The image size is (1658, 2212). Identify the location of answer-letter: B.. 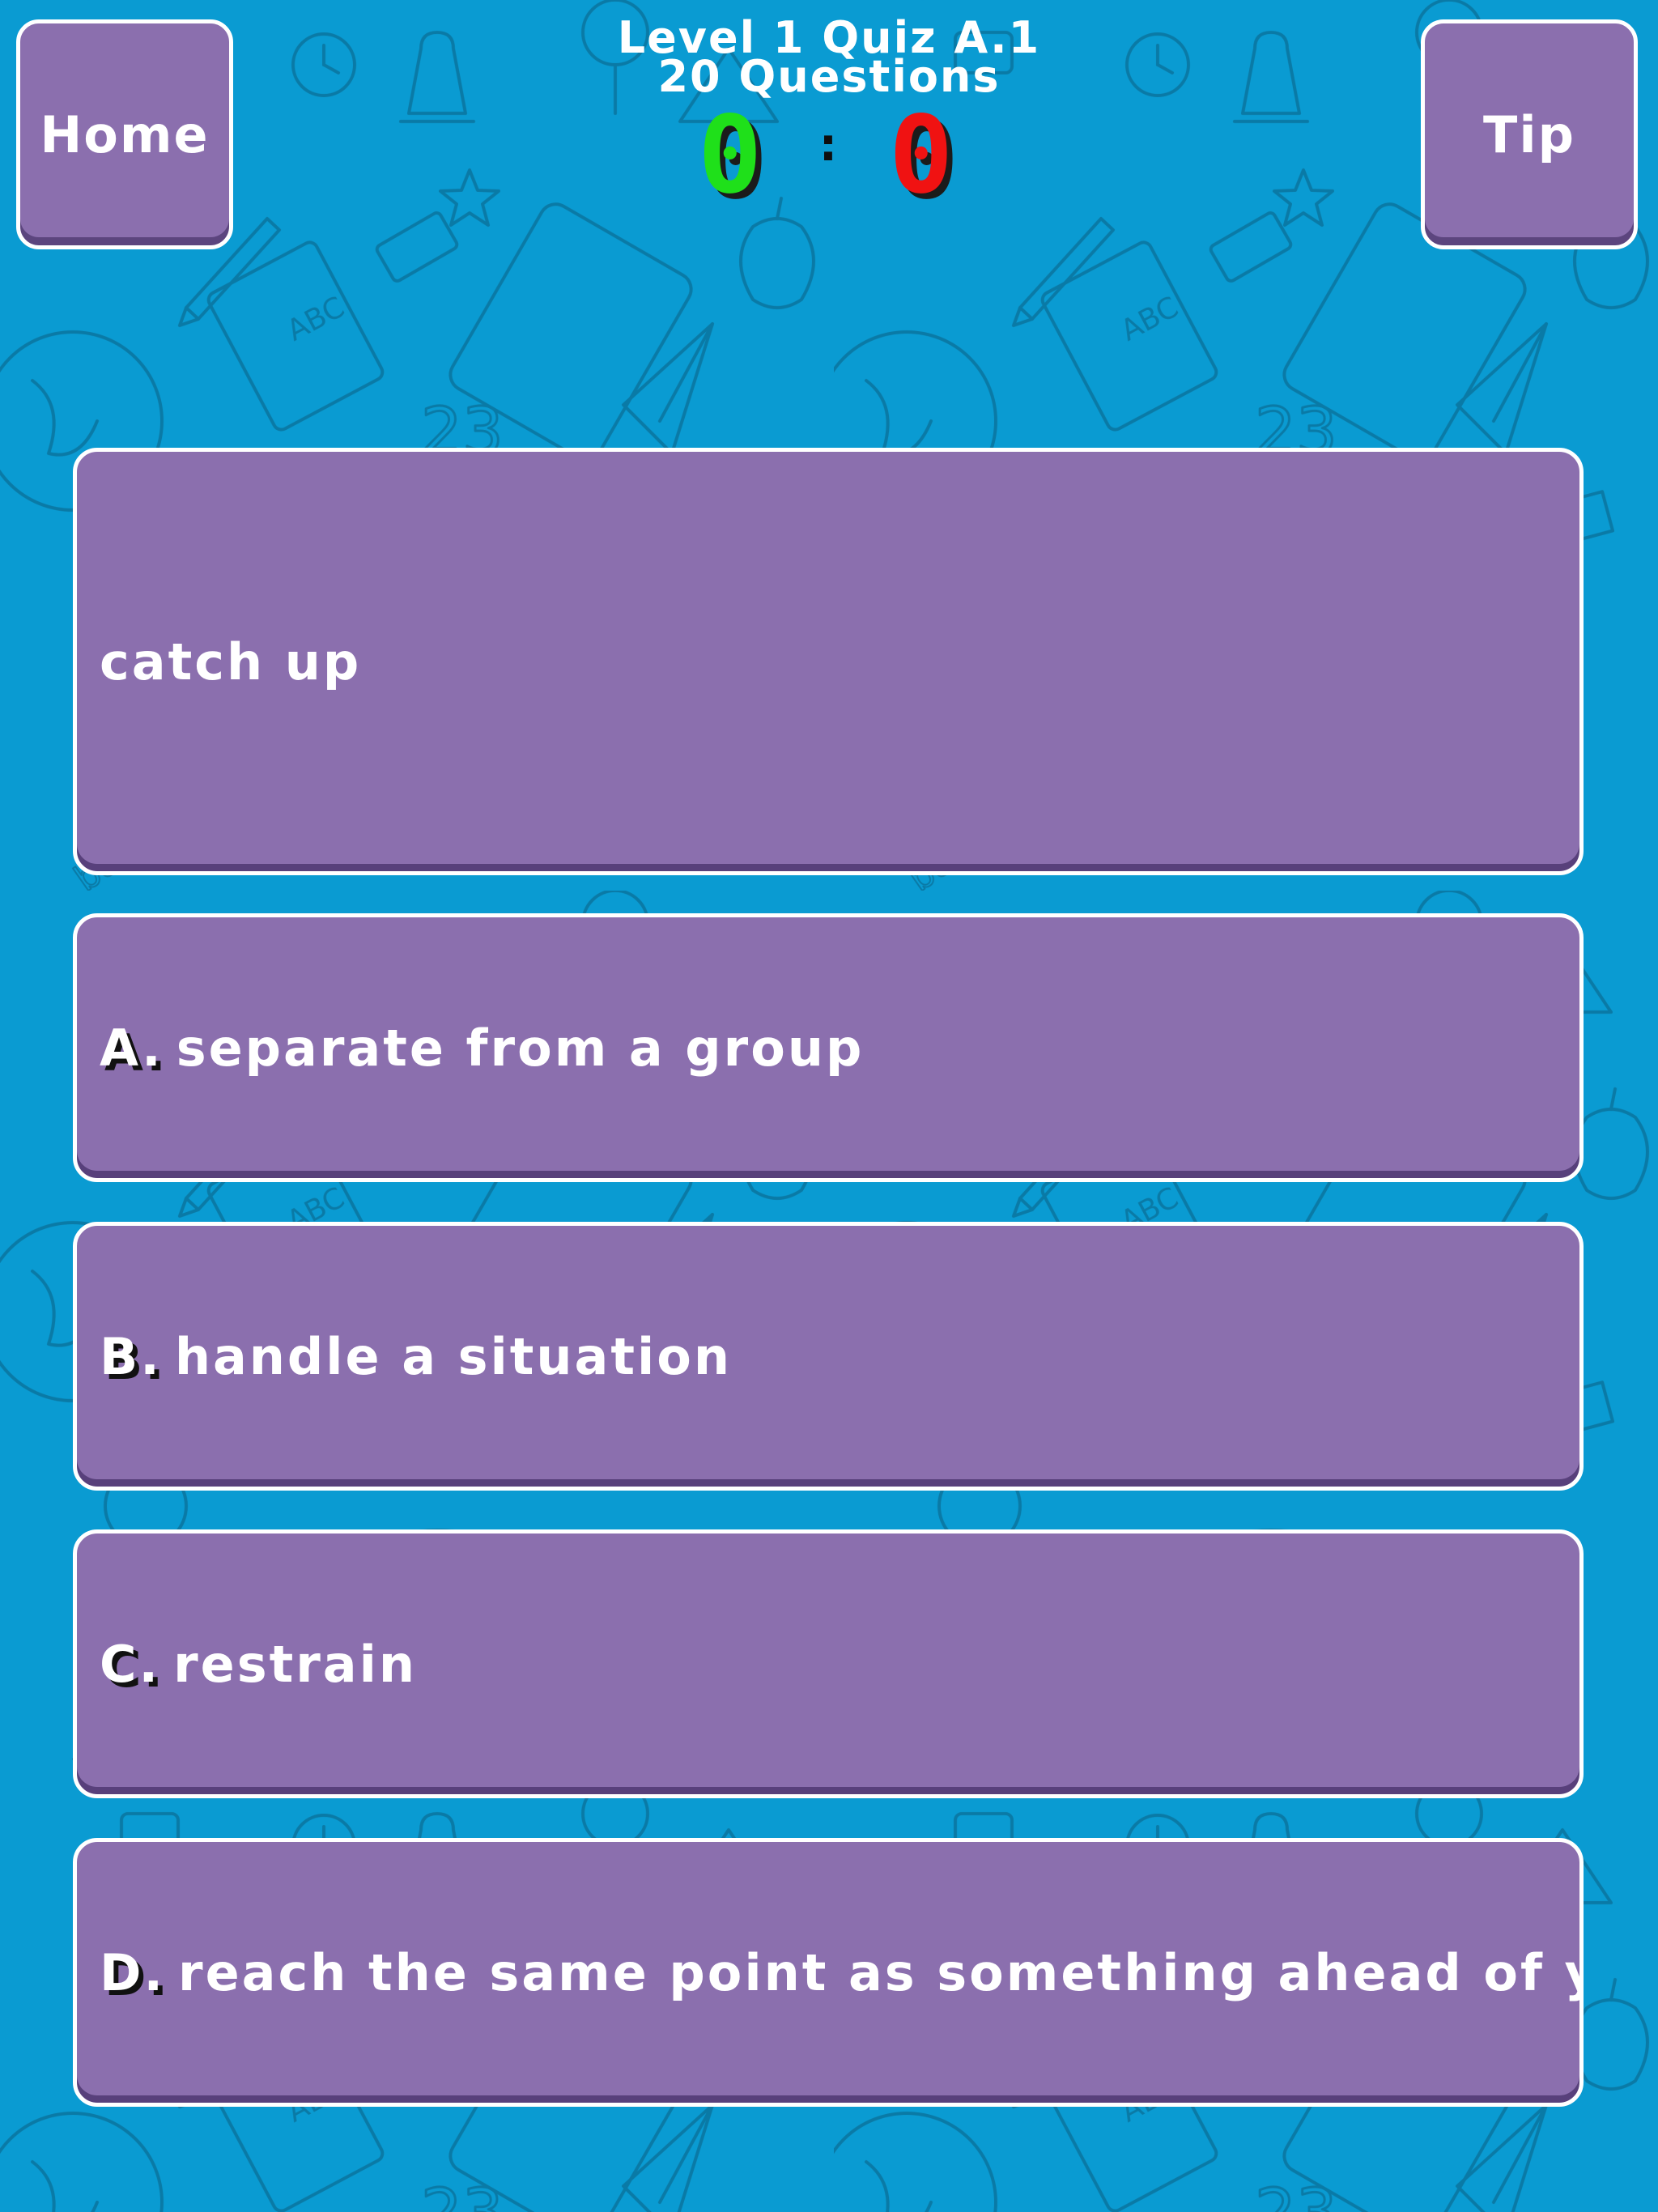
(131, 1356).